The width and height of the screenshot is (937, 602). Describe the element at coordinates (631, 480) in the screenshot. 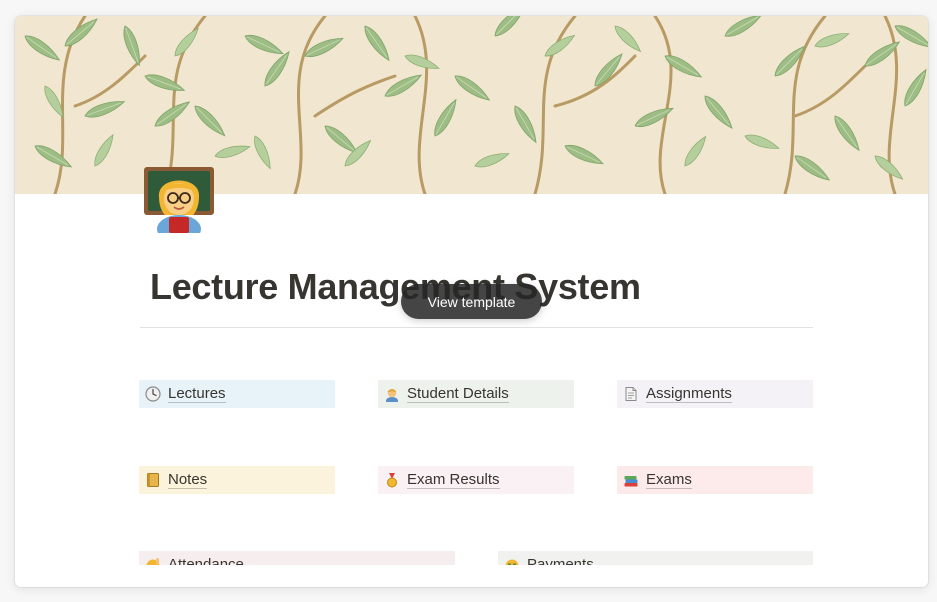

I see `books-icon` at that location.